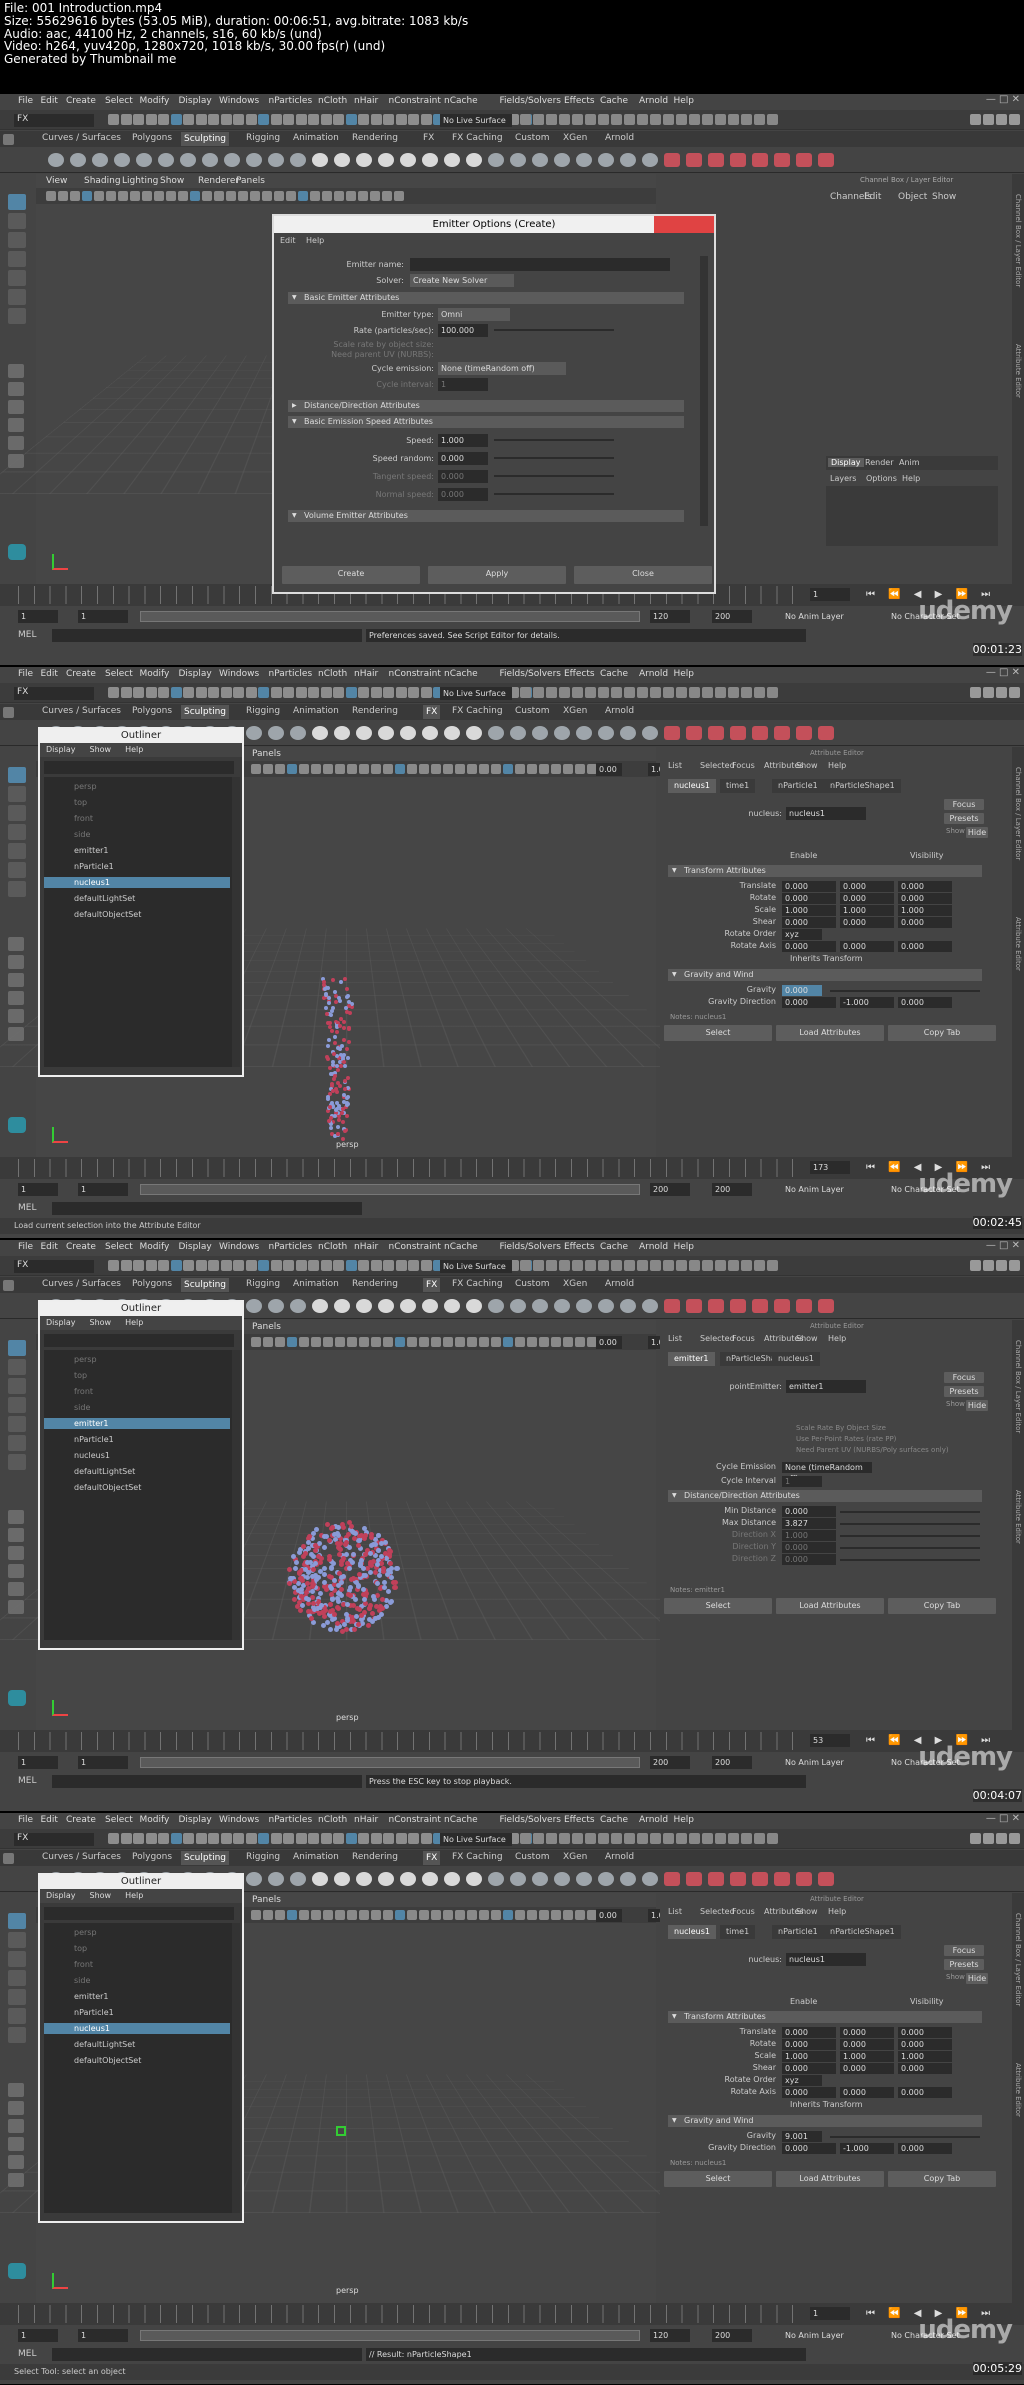 This screenshot has width=1024, height=2385. I want to click on paint-select-icon, so click(17, 240).